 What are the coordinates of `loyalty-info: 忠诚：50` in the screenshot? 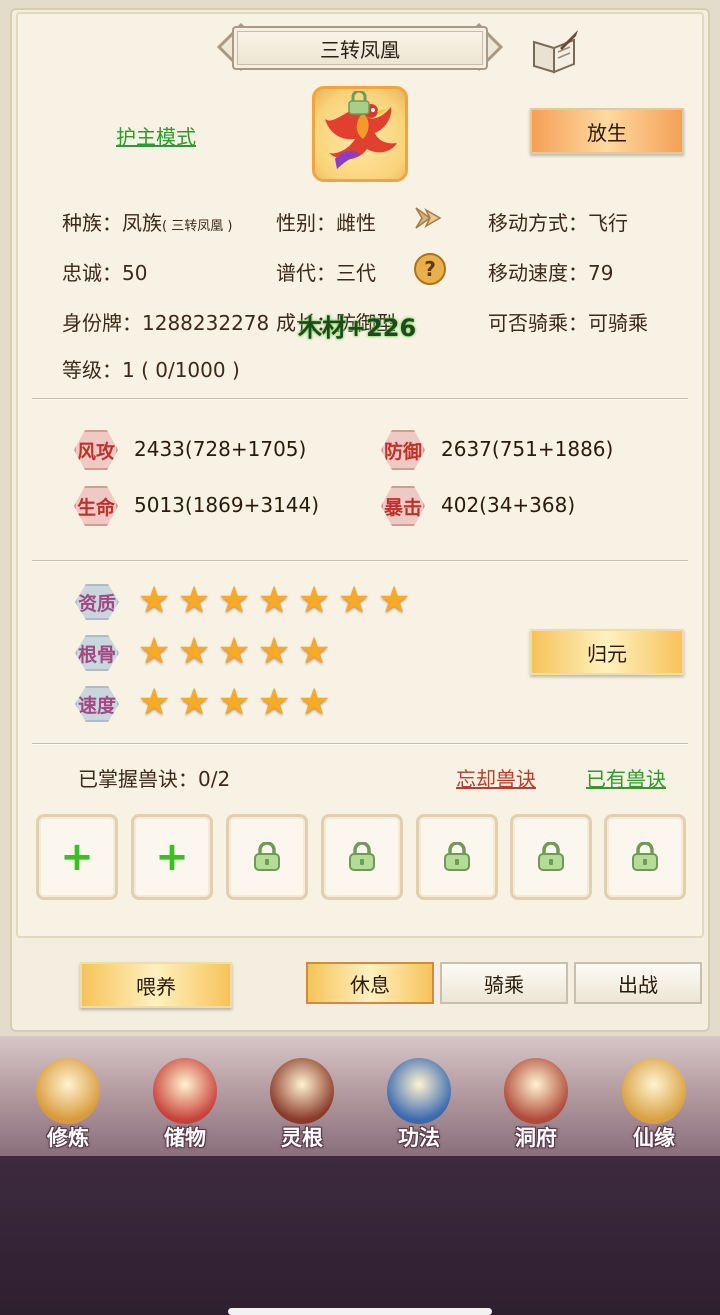 It's located at (105, 273).